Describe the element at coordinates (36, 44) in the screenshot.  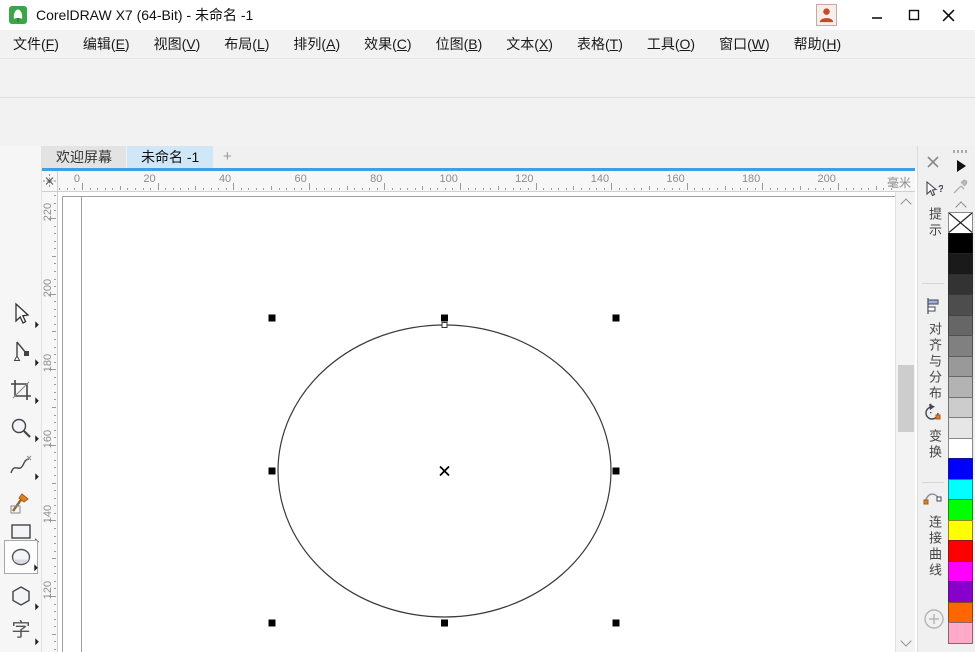
I see `menu-f: 文件(F)` at that location.